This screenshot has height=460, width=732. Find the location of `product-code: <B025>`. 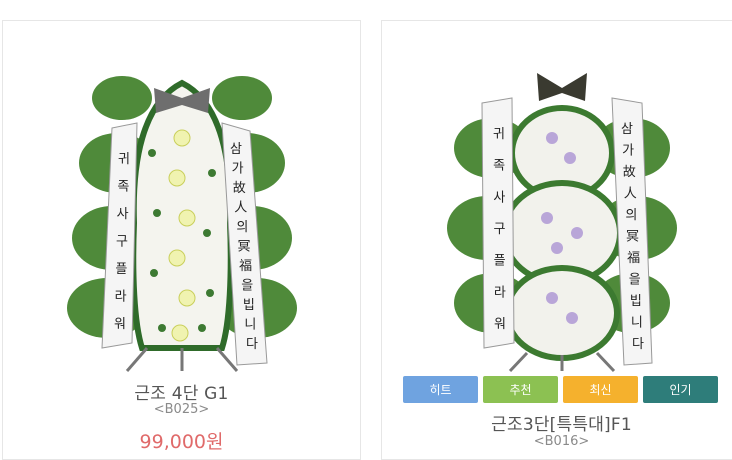

product-code: <B025> is located at coordinates (181, 409).